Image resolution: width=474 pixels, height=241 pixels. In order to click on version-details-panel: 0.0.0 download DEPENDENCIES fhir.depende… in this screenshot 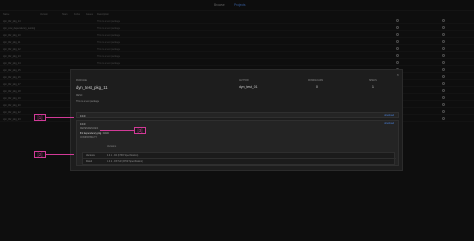, I will do `click(237, 143)`.